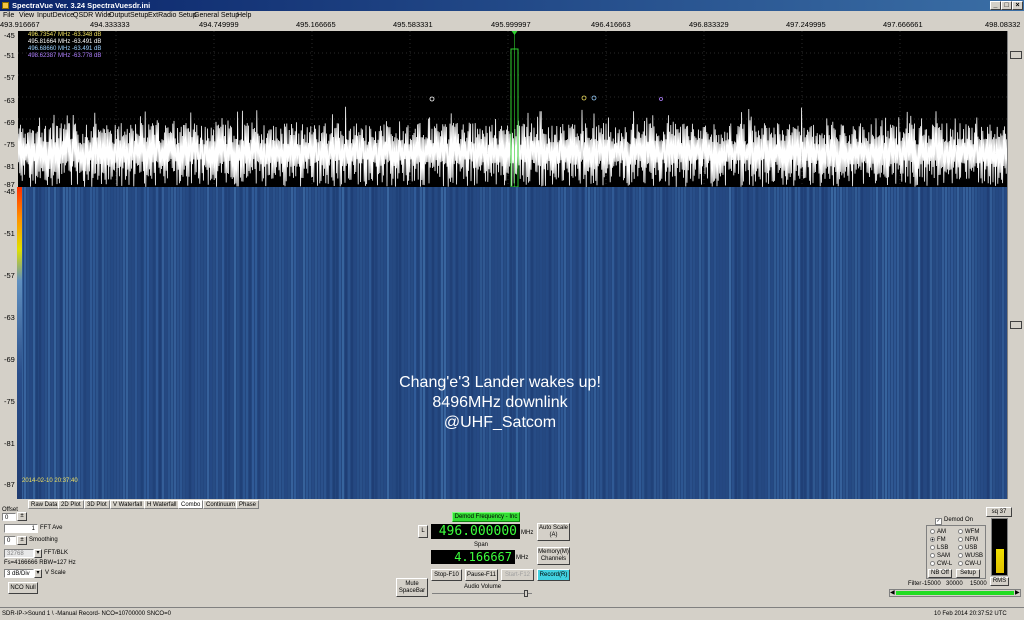 This screenshot has width=1024, height=620. Describe the element at coordinates (423, 531) in the screenshot. I see `l-button: L` at that location.